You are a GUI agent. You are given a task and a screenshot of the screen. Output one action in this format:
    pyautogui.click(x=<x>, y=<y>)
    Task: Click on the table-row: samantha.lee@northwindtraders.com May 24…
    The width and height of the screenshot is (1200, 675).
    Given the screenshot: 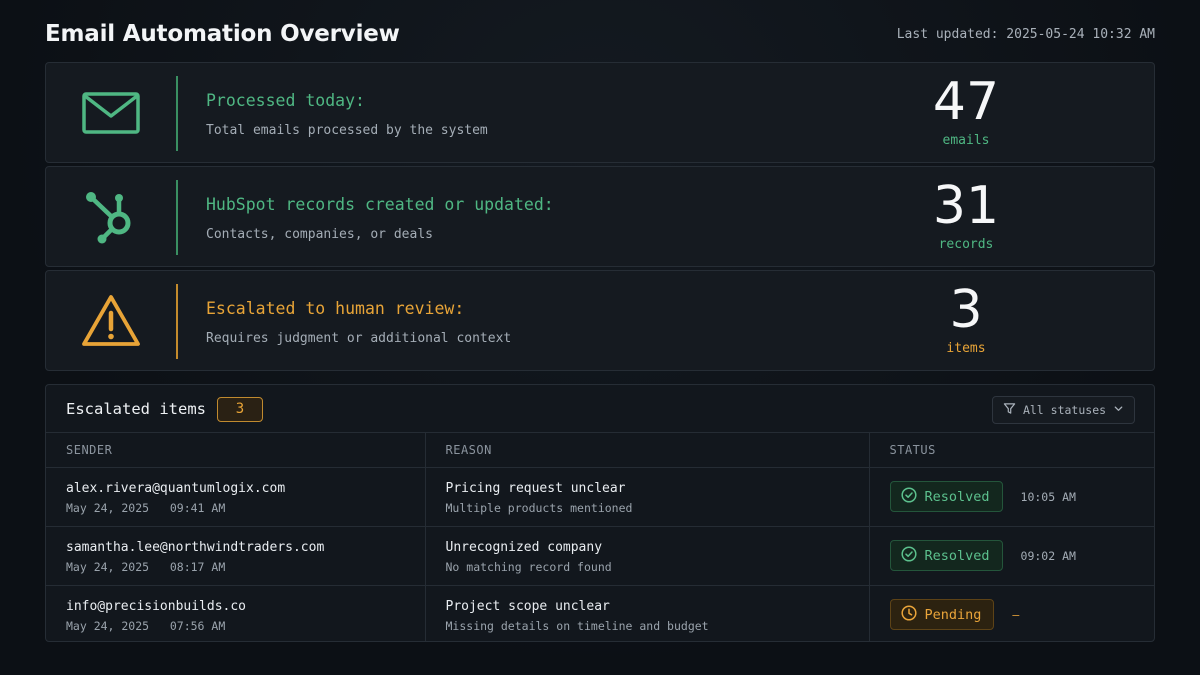 What is the action you would take?
    pyautogui.click(x=600, y=556)
    